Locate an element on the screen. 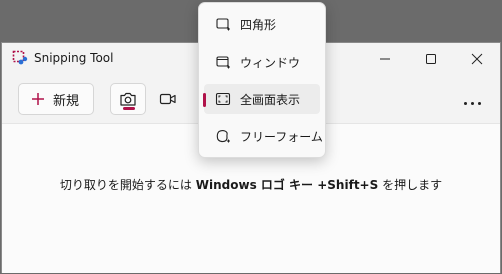 This screenshot has width=502, height=274. close-button is located at coordinates (477, 59).